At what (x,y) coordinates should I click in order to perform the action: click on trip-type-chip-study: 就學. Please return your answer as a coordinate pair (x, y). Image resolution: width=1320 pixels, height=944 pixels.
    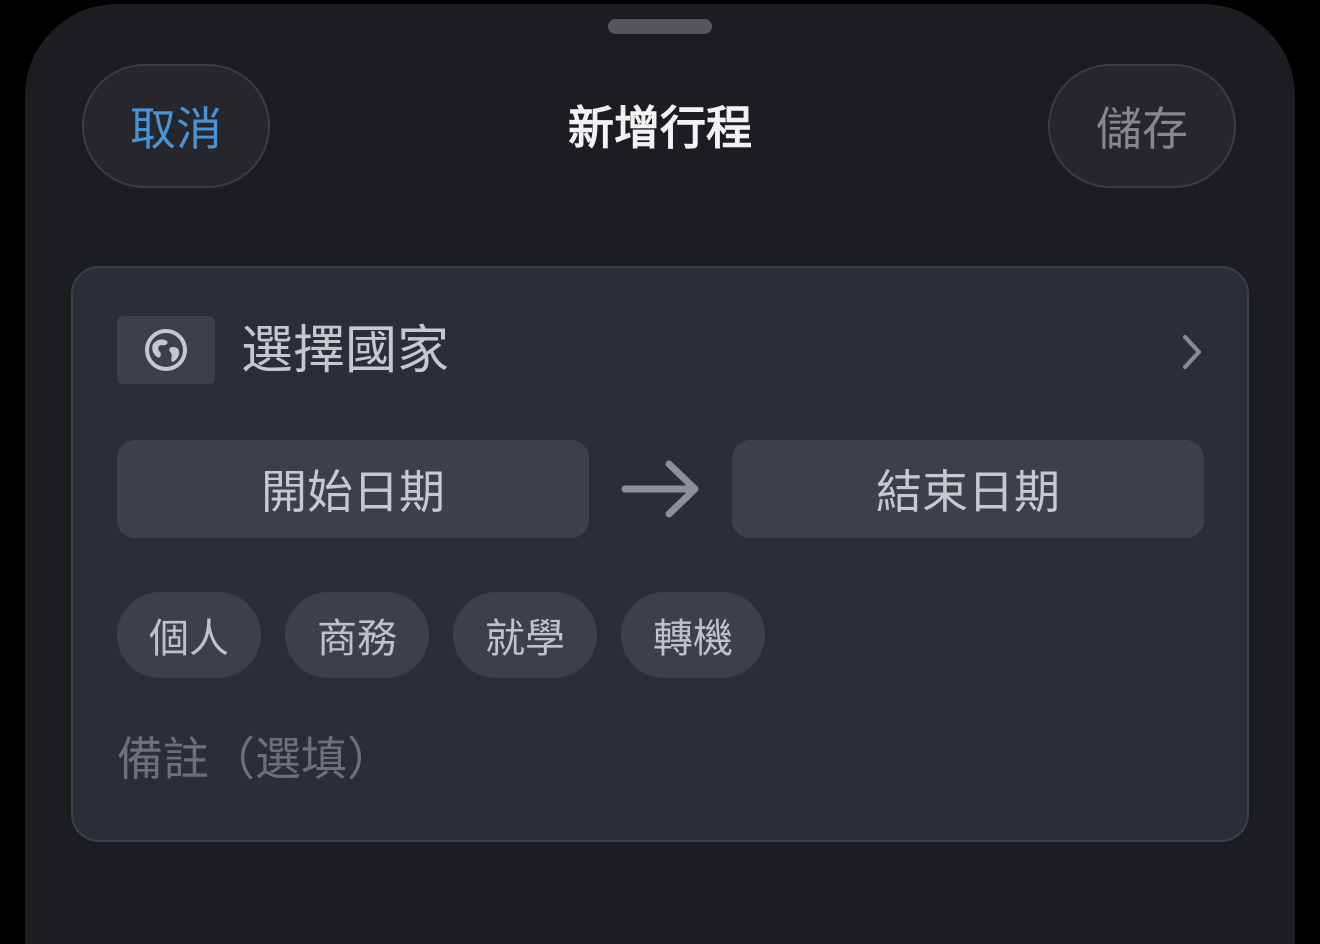
    Looking at the image, I should click on (525, 635).